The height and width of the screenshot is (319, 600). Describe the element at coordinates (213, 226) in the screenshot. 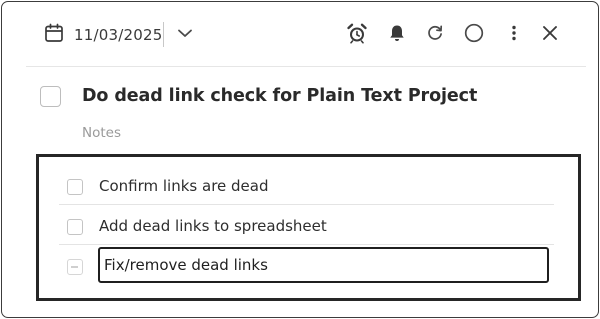

I see `subtask-label: Add dead links to spreadsheet` at that location.